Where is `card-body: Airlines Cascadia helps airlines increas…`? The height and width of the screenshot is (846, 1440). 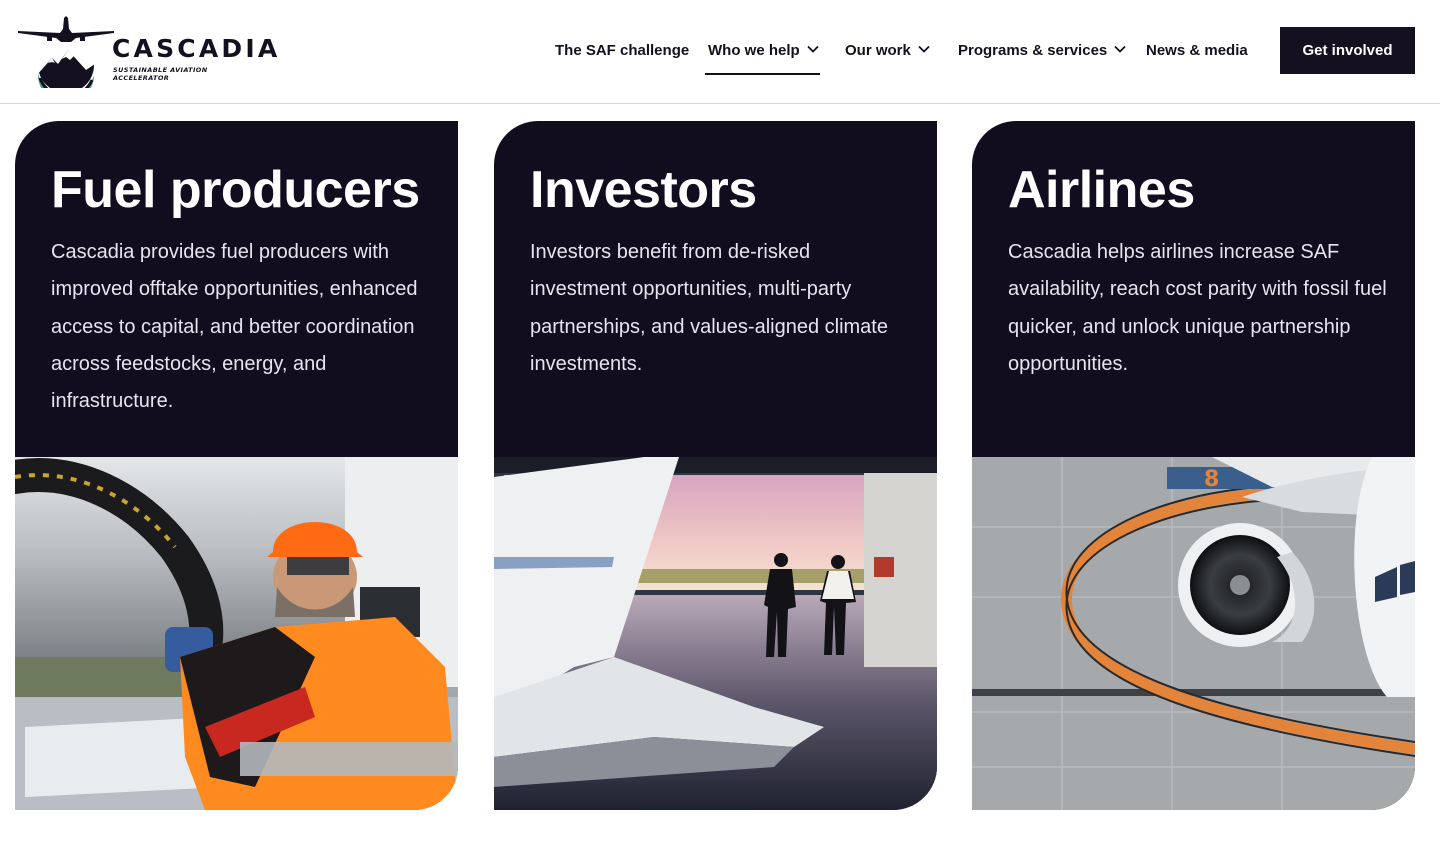 card-body: Airlines Cascadia helps airlines increas… is located at coordinates (1193, 289).